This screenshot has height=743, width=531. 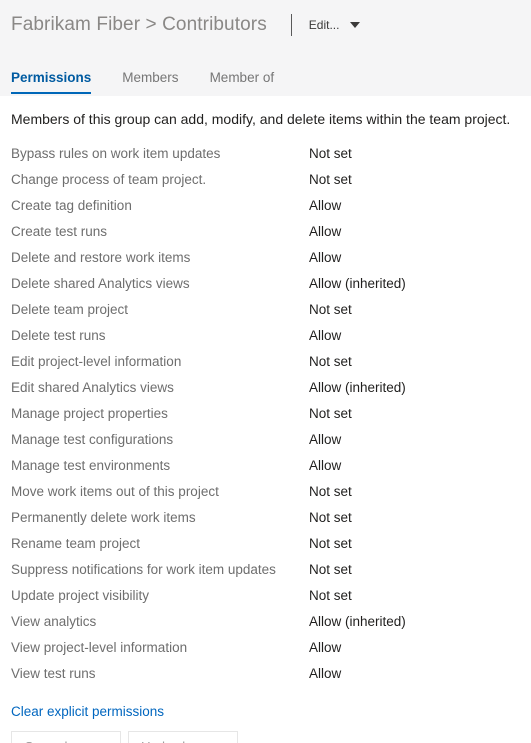 What do you see at coordinates (116, 153) in the screenshot?
I see `permission-name: Bypass rules on work item updates` at bounding box center [116, 153].